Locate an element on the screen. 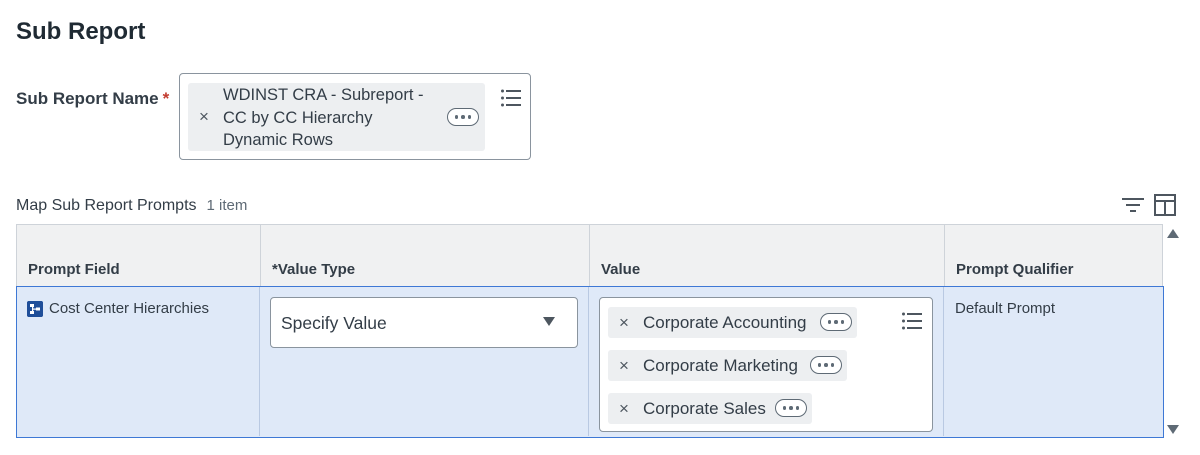 The height and width of the screenshot is (455, 1200). value-pill-text: Corporate Marketing is located at coordinates (720, 365).